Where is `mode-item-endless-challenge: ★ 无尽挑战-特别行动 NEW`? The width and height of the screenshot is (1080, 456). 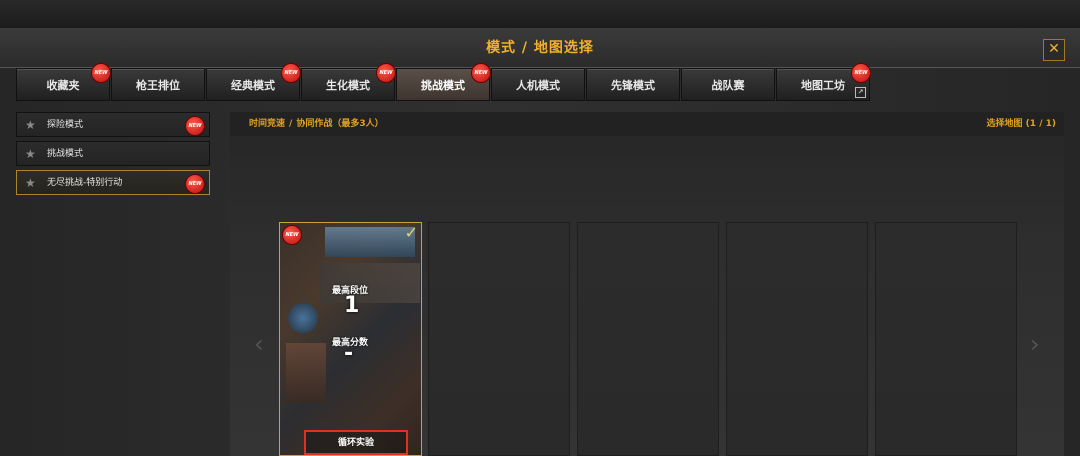 mode-item-endless-challenge: ★ 无尽挑战-特别行动 NEW is located at coordinates (113, 182).